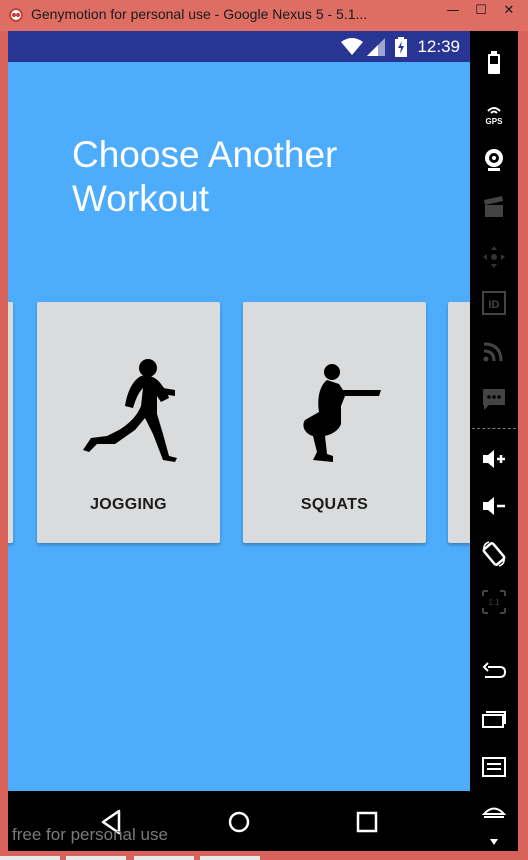 Image resolution: width=528 pixels, height=860 pixels. I want to click on back-icon, so click(494, 671).